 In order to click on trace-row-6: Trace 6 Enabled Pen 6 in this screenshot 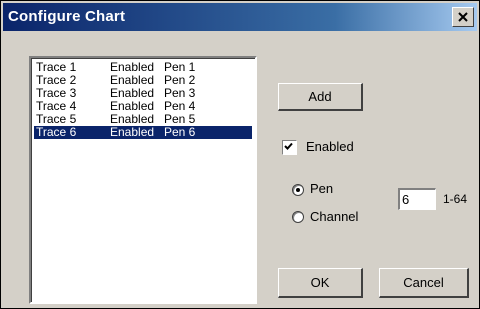, I will do `click(143, 132)`.